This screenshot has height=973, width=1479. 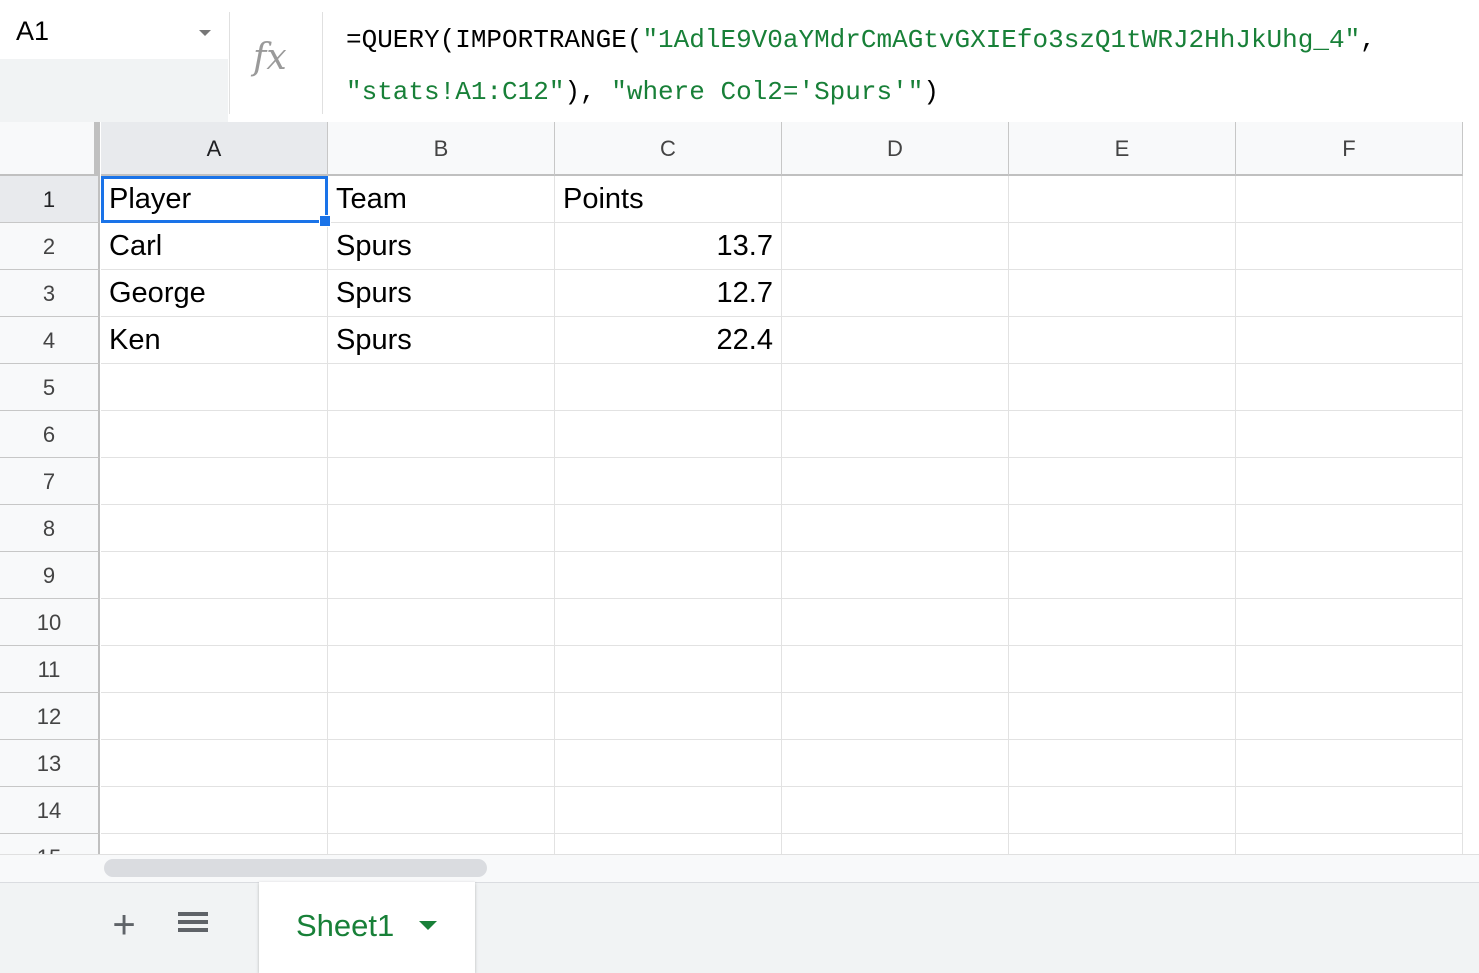 What do you see at coordinates (214, 763) in the screenshot?
I see `cell-a13` at bounding box center [214, 763].